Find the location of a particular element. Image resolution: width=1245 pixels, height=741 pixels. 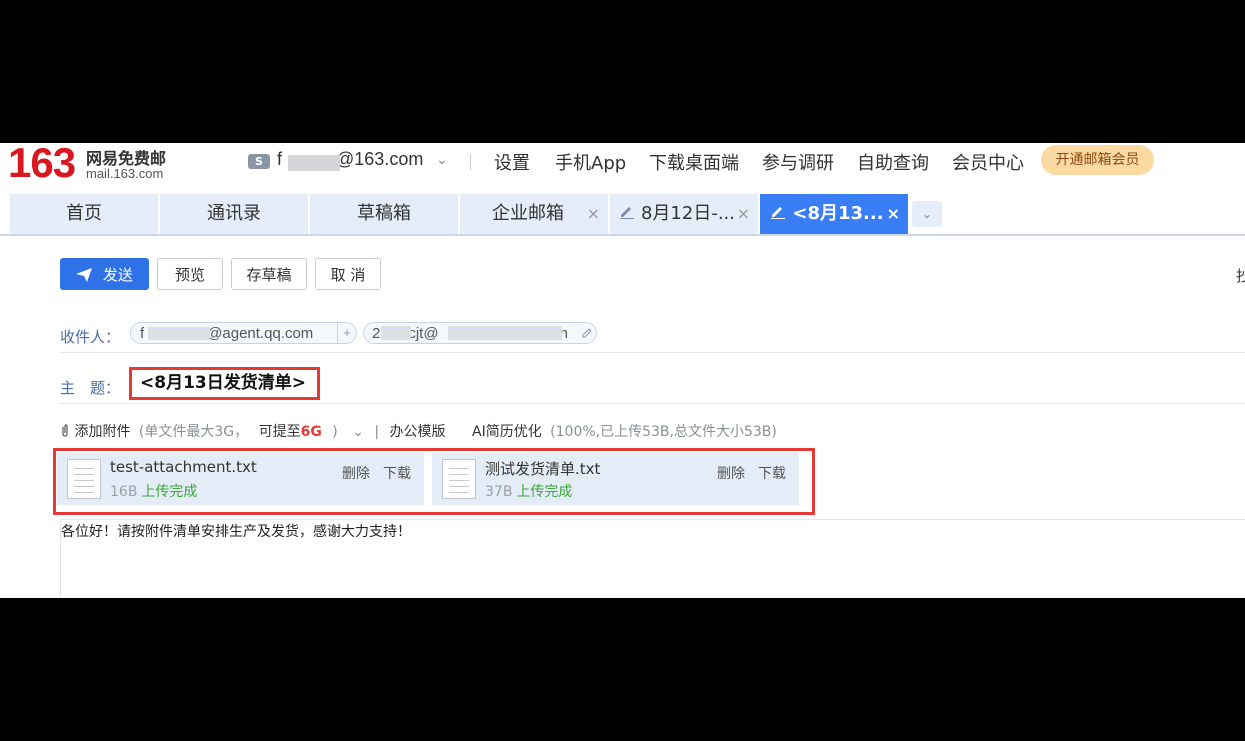

preview-button: 预览 is located at coordinates (190, 274).